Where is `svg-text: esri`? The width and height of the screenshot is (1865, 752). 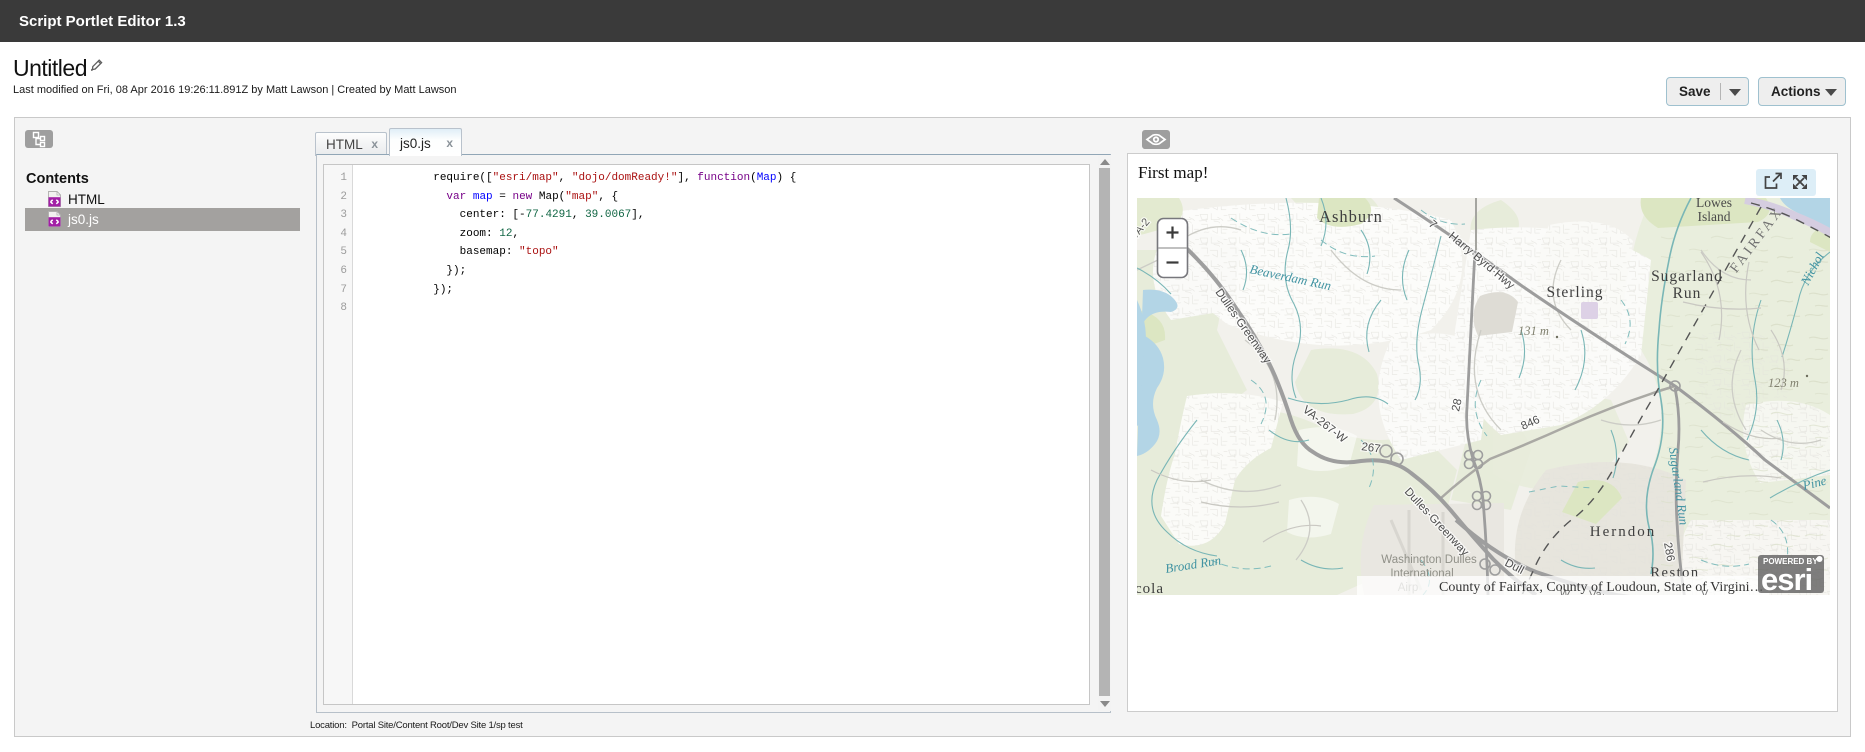
svg-text: esri is located at coordinates (1786, 578).